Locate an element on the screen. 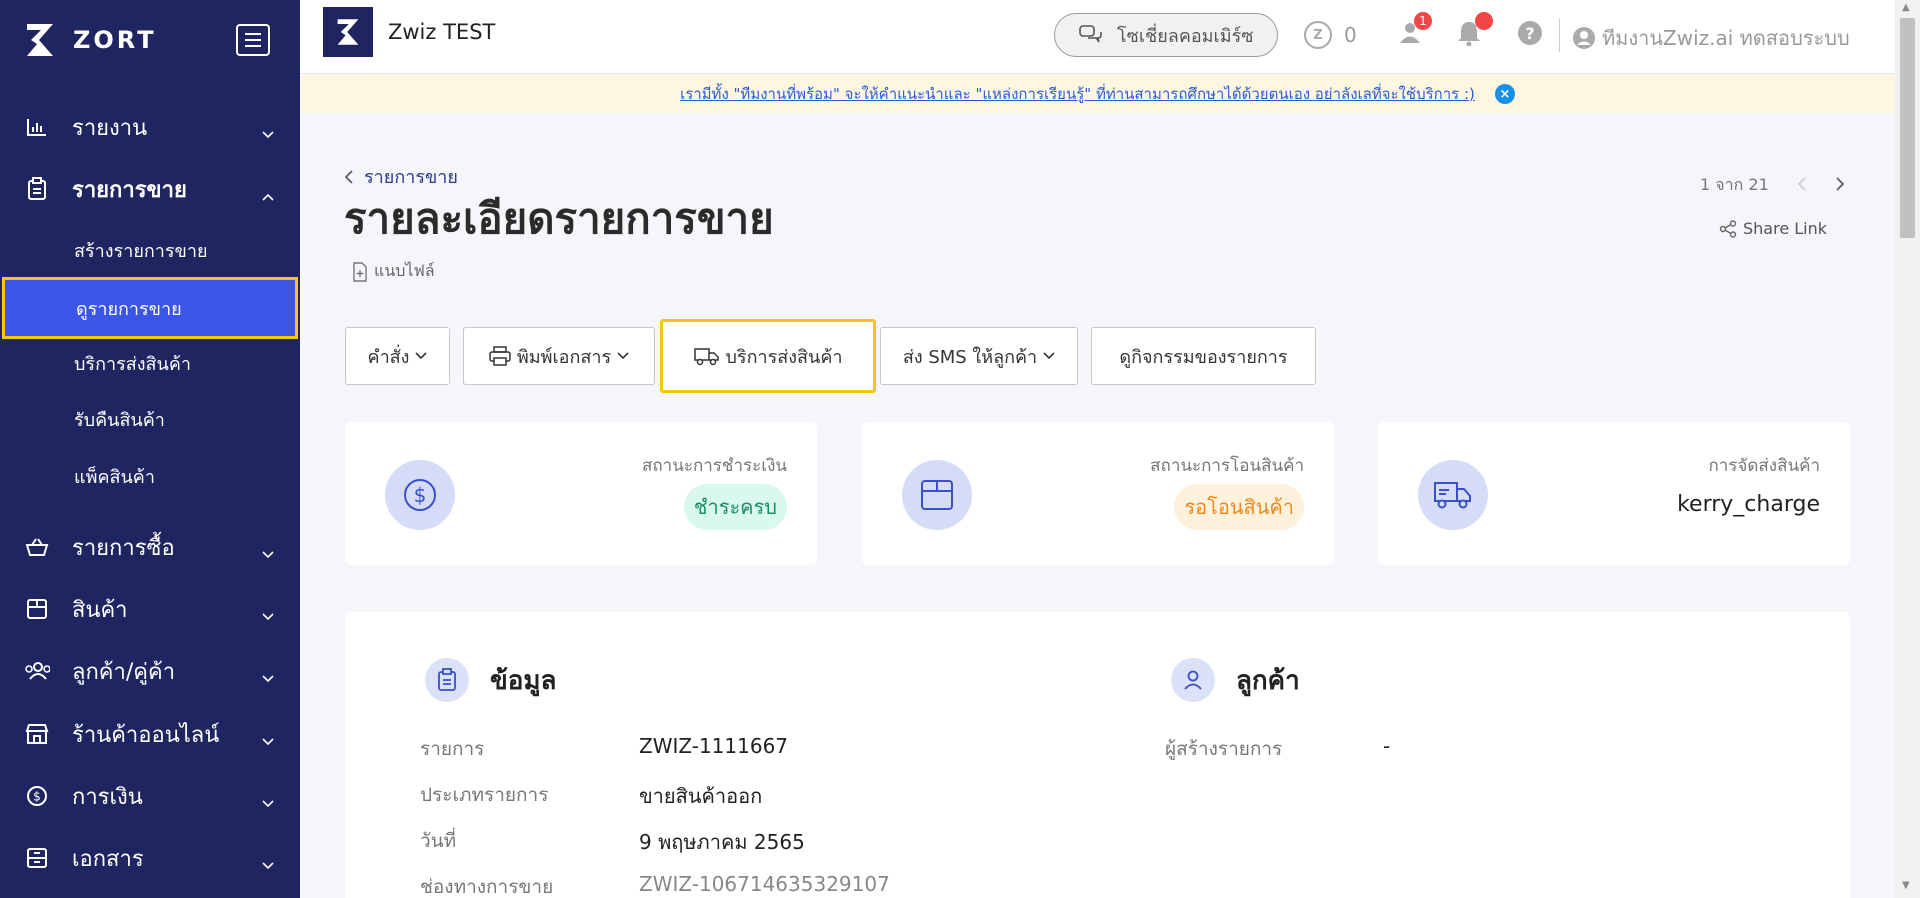 Image resolution: width=1920 pixels, height=898 pixels. scroll-down-icon: ▼ is located at coordinates (1906, 885).